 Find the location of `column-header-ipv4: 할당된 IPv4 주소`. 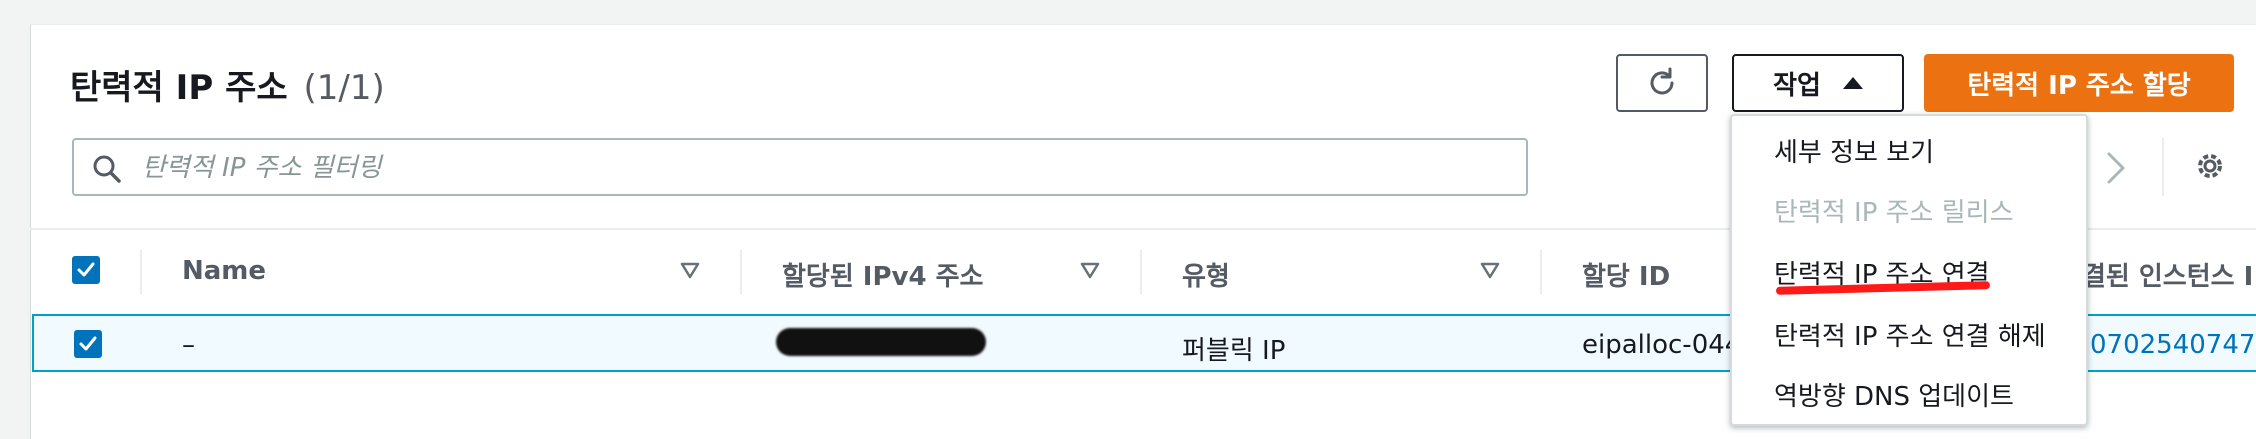

column-header-ipv4: 할당된 IPv4 주소 is located at coordinates (882, 274).